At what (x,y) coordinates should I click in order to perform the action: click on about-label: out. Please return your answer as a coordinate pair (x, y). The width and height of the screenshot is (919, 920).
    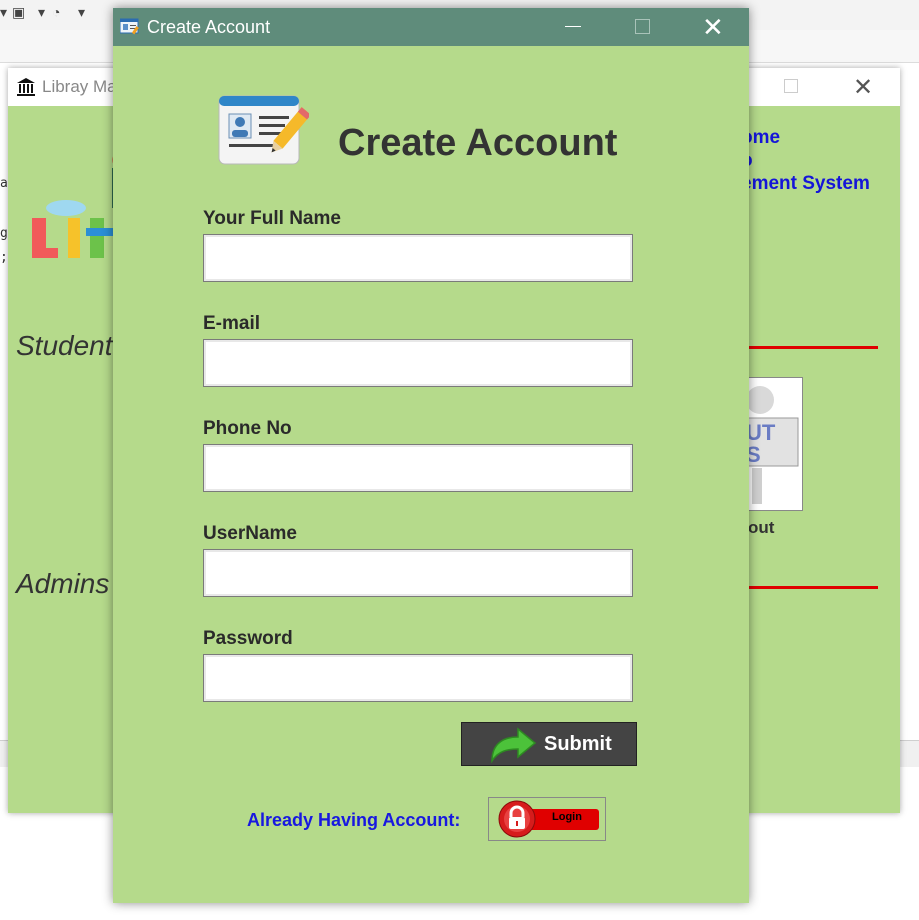
    Looking at the image, I should click on (761, 527).